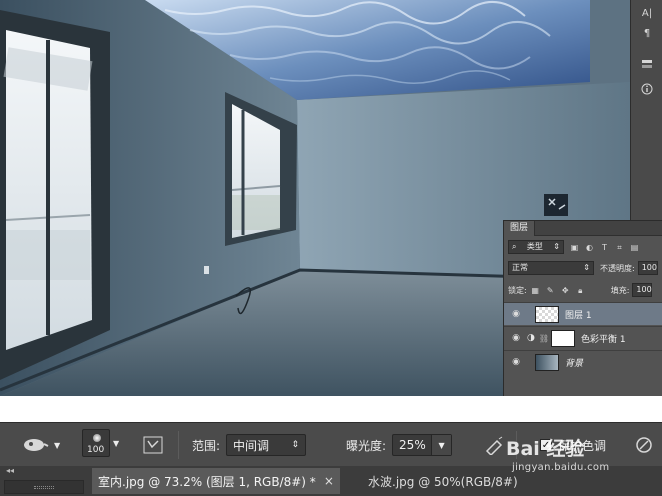  Describe the element at coordinates (535, 290) in the screenshot. I see `lock-transparent-icon: ▦` at that location.